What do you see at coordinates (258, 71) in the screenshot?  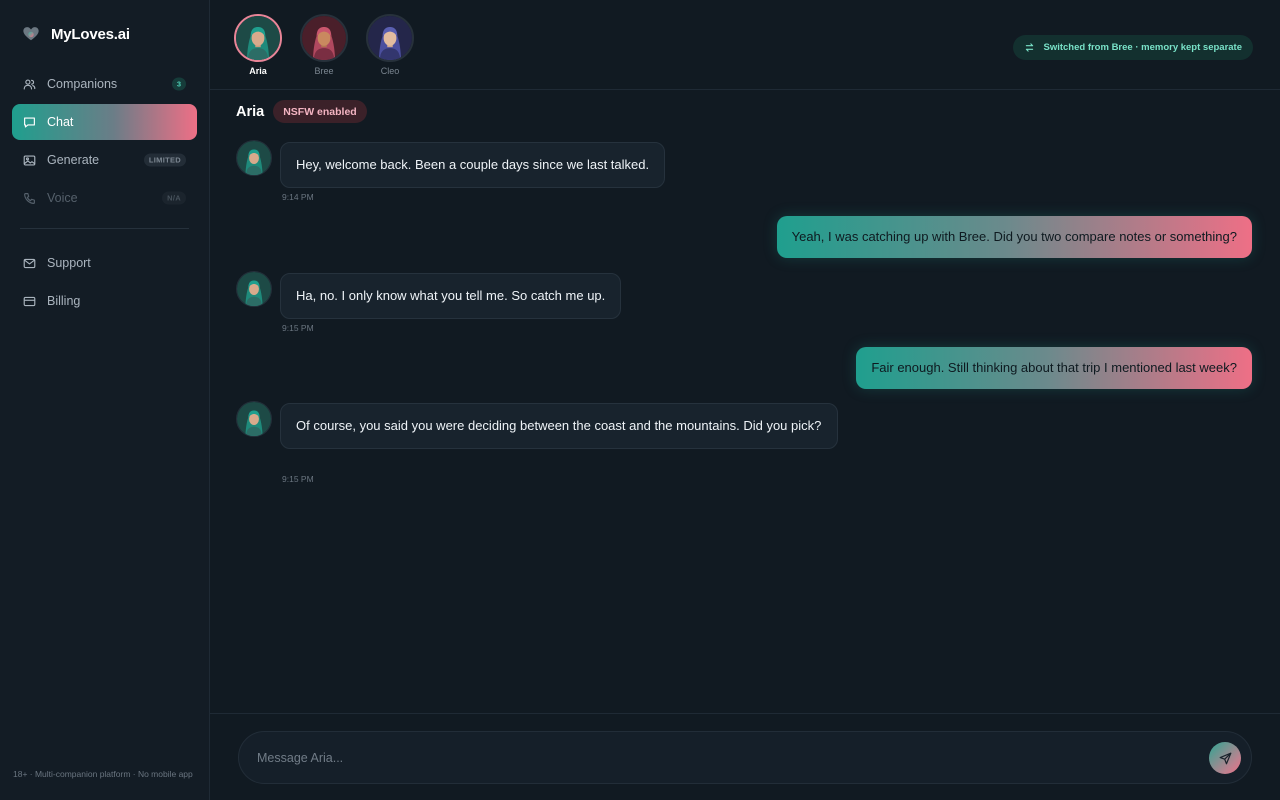 I see `companion-name: Aria` at bounding box center [258, 71].